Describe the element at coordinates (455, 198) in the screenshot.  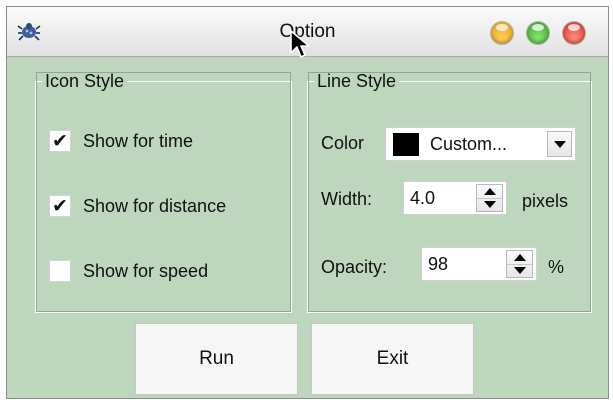
I see `width-spinner: 4.0` at that location.